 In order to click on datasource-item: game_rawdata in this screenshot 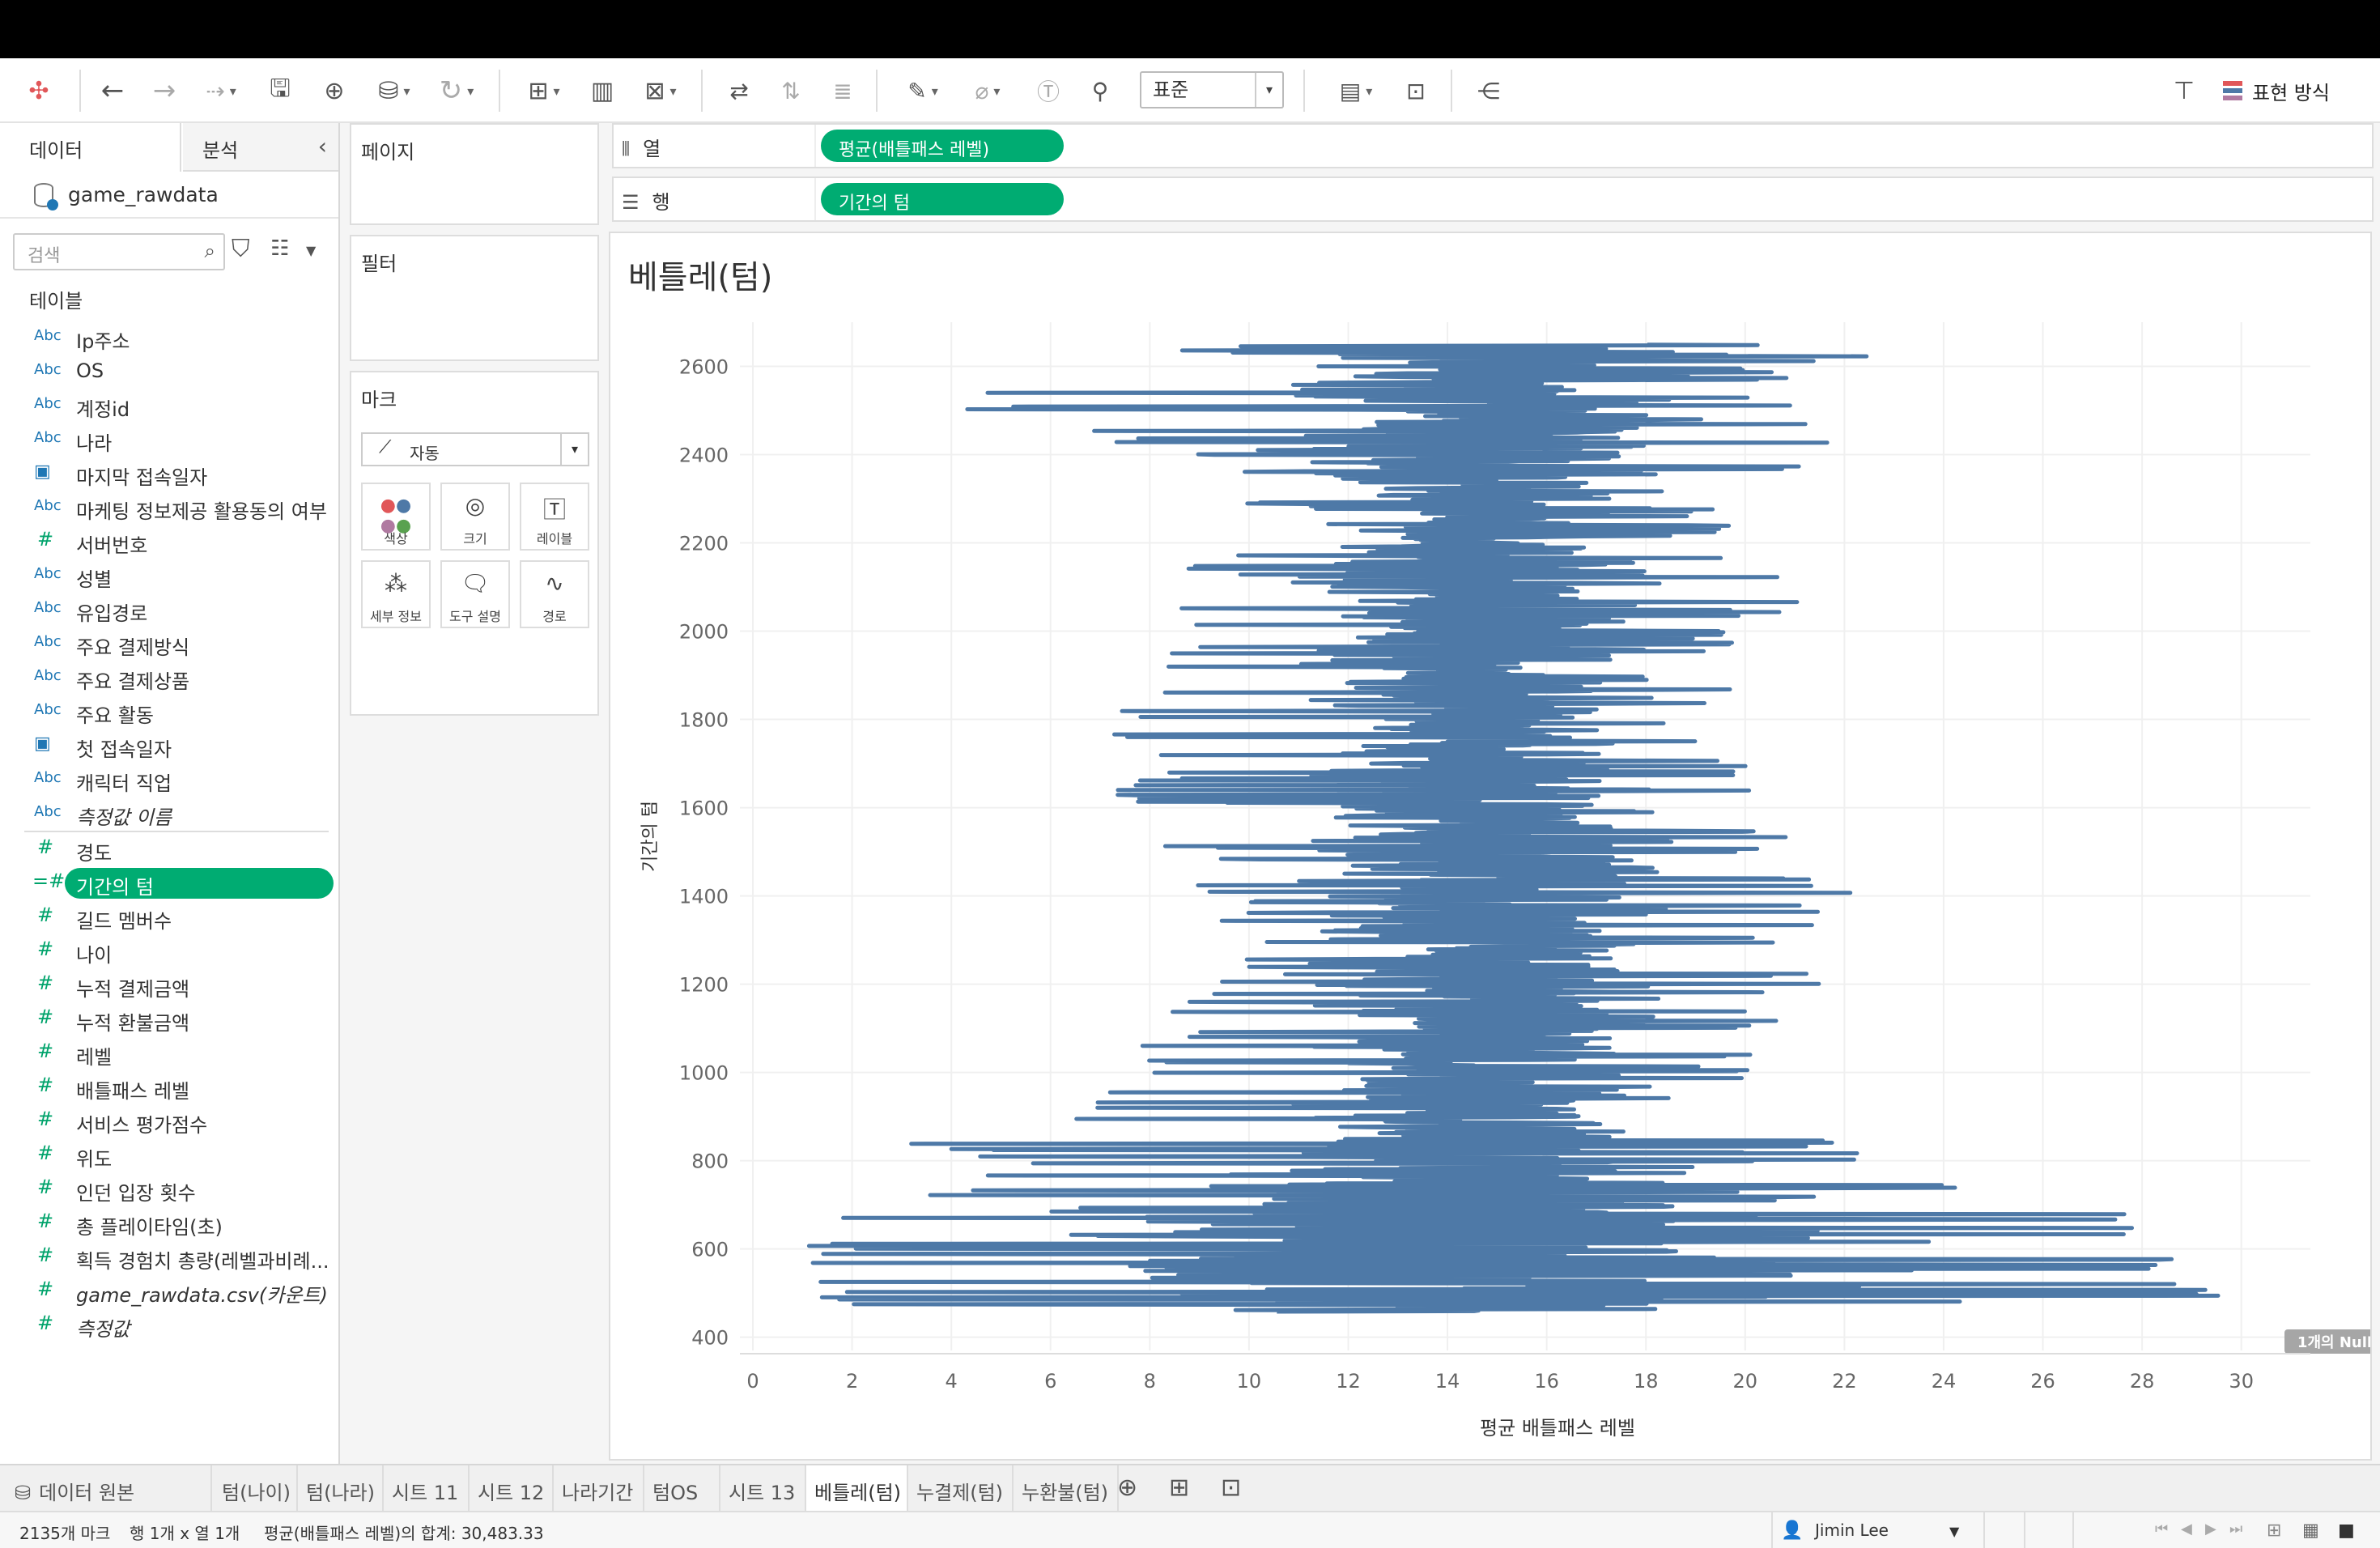, I will do `click(169, 195)`.